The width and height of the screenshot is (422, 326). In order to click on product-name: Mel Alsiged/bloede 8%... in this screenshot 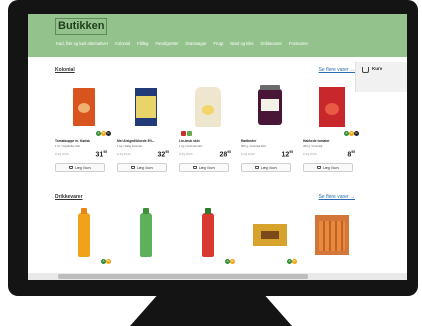, I will do `click(146, 141)`.